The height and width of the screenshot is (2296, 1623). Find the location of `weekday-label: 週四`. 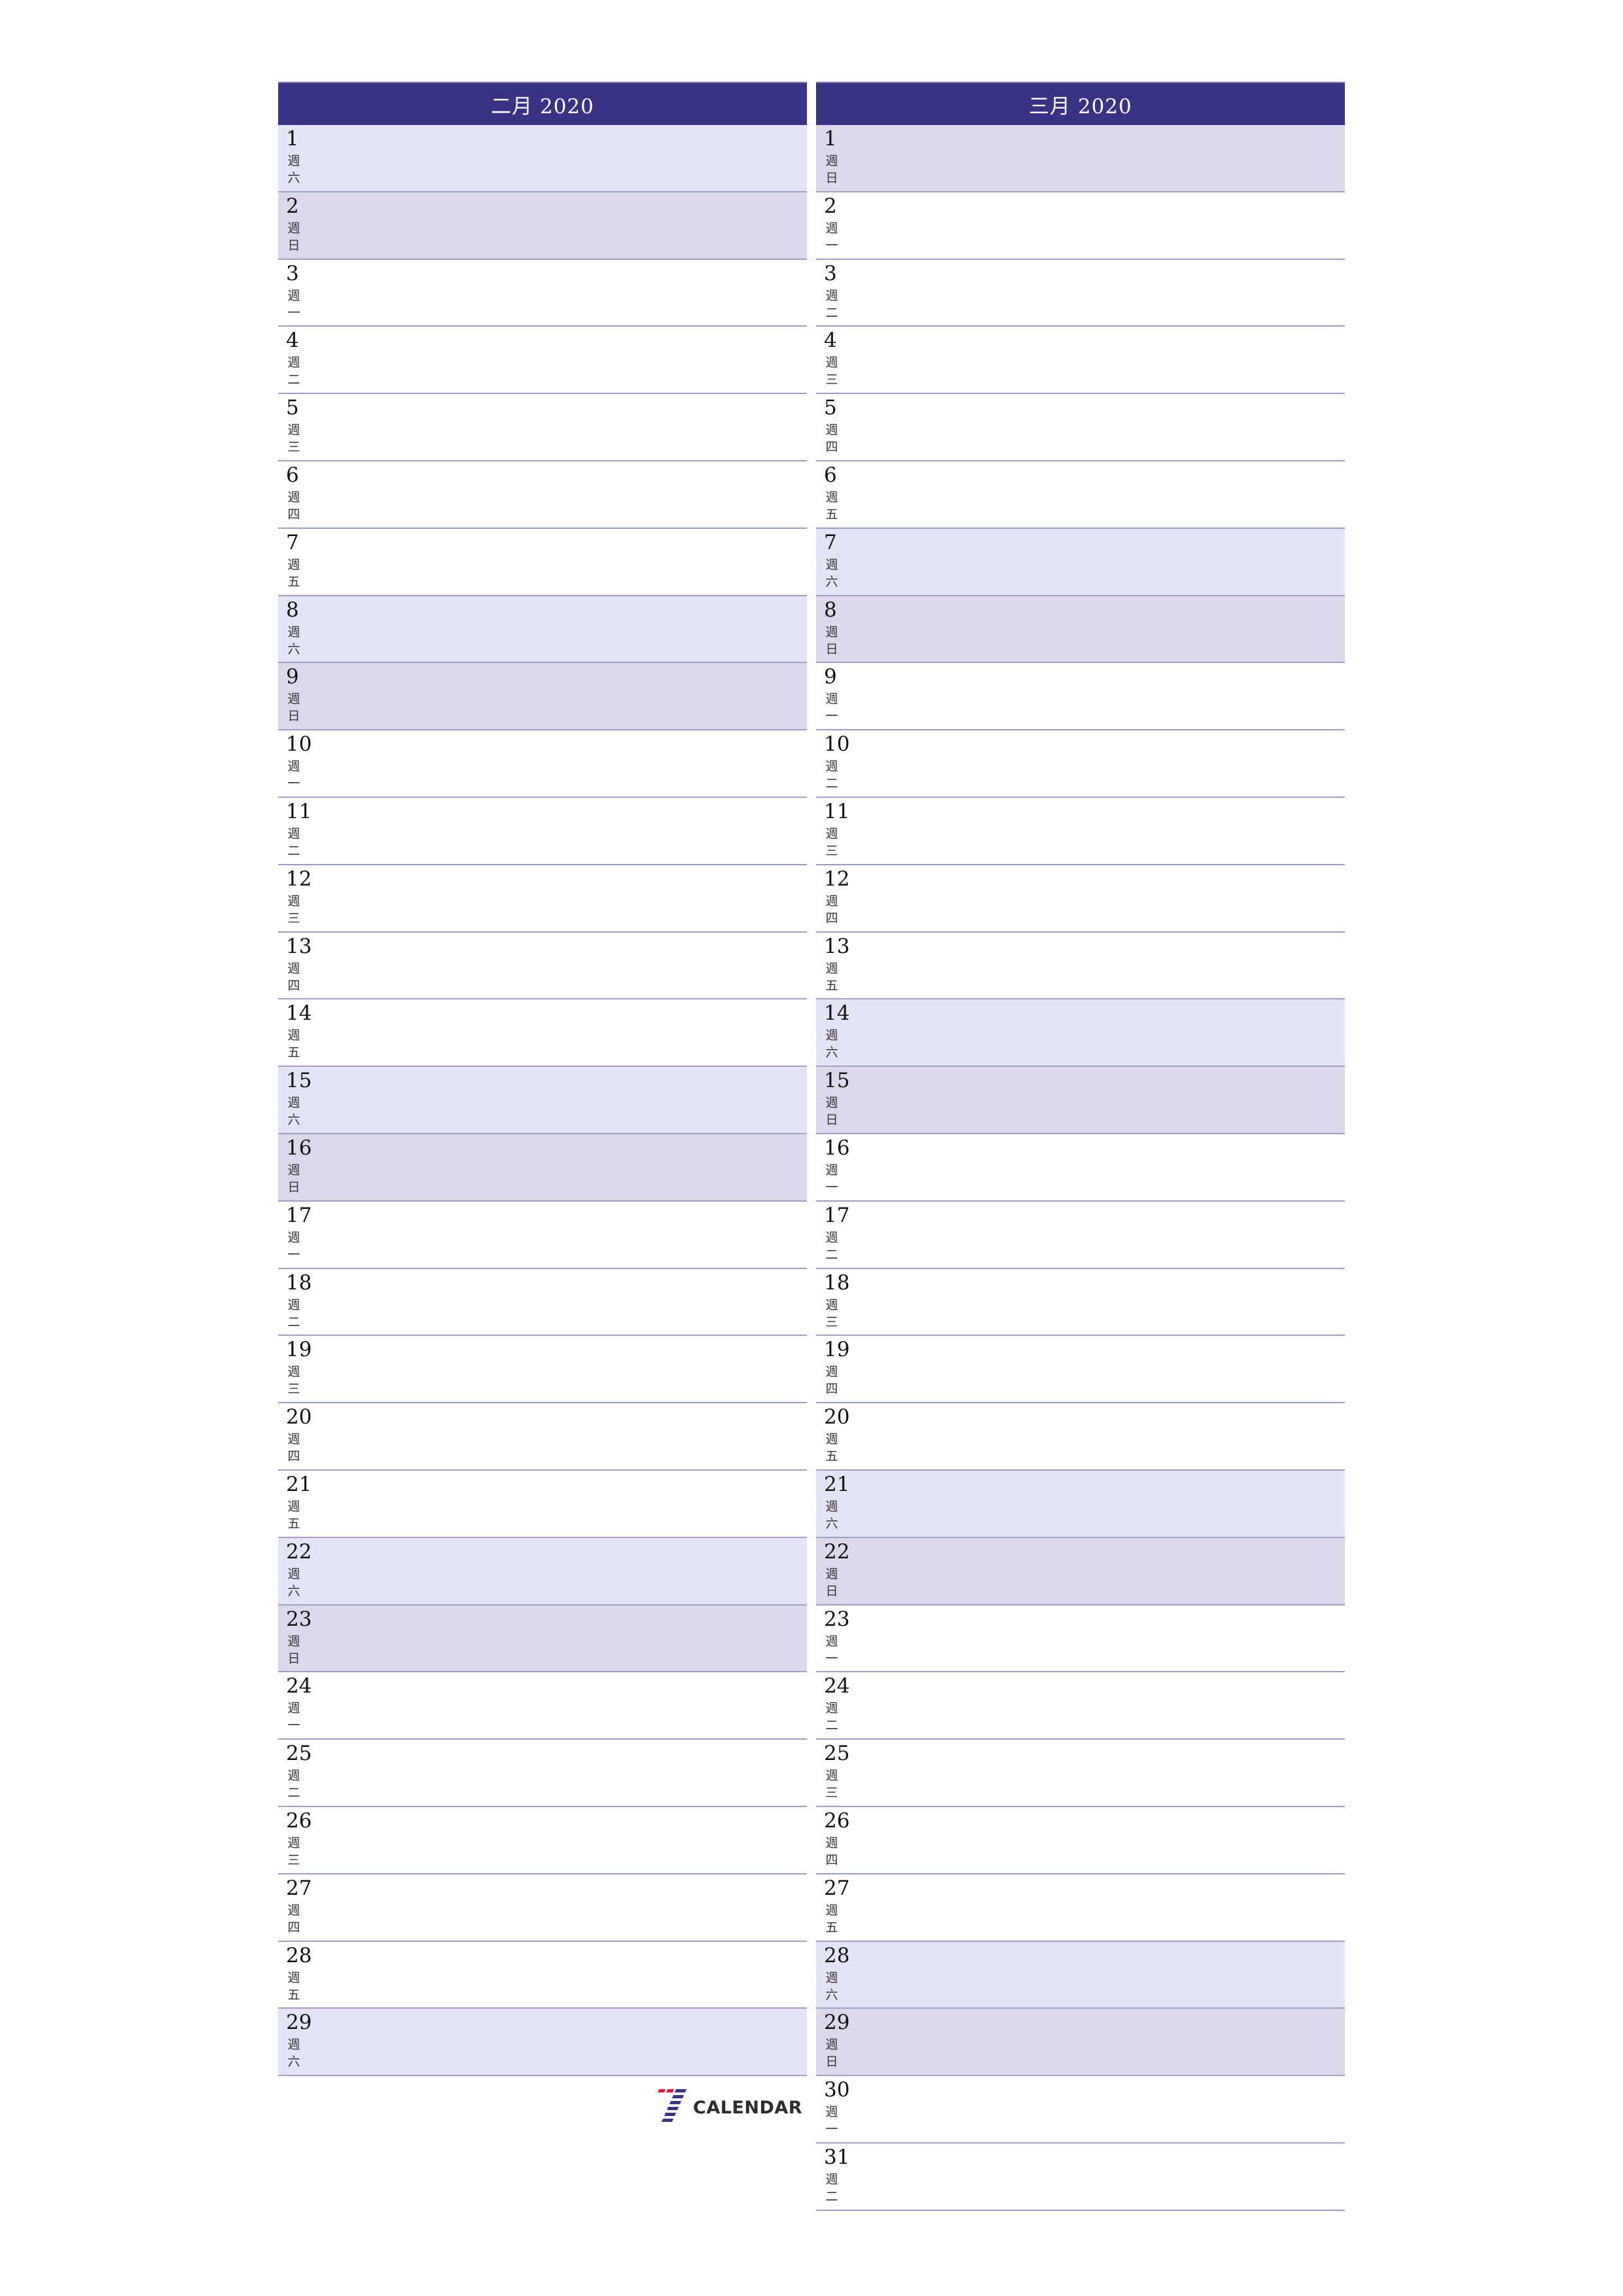

weekday-label: 週四 is located at coordinates (294, 1448).